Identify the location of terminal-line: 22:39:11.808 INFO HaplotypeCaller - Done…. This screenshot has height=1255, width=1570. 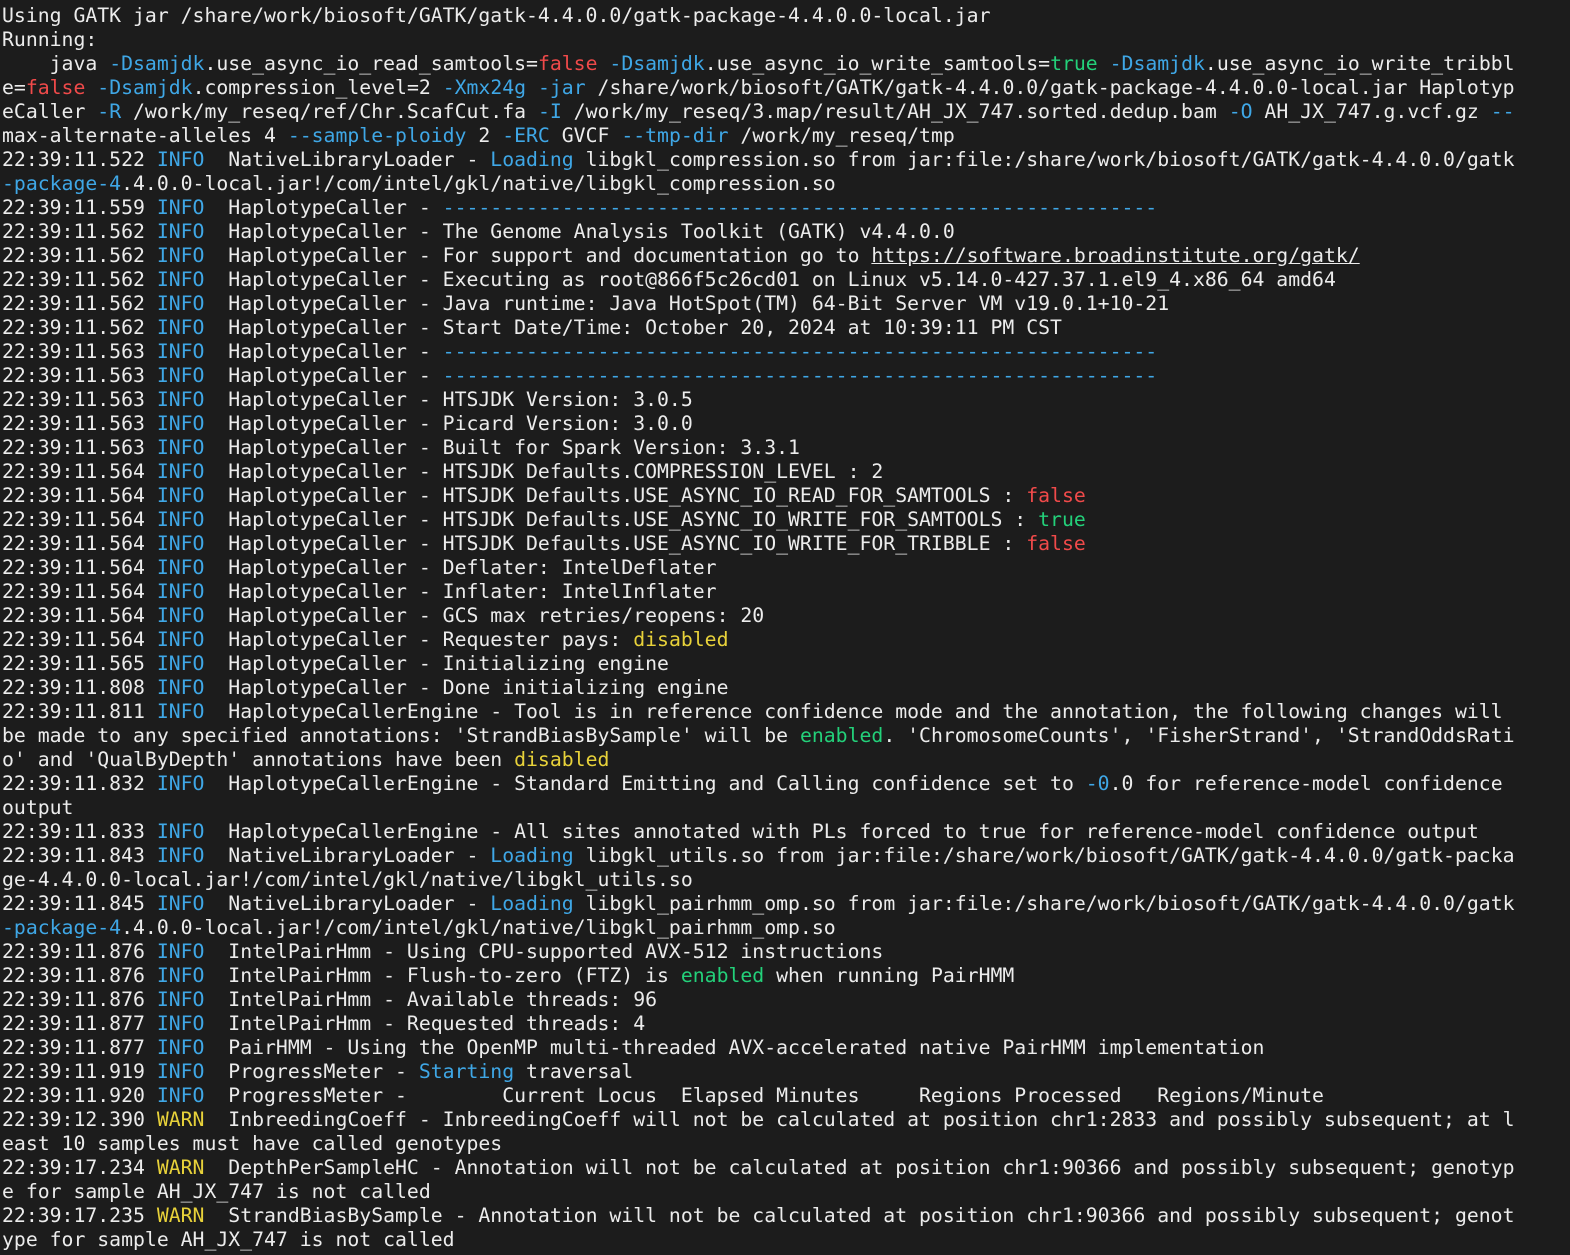
(786, 688).